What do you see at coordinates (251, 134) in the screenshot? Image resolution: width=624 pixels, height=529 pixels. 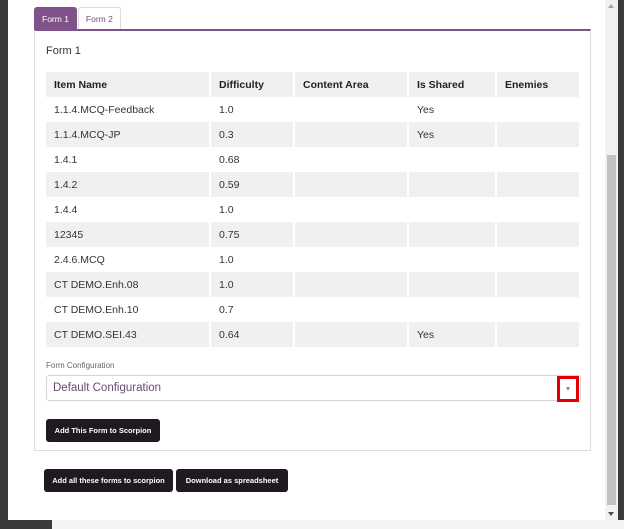 I see `table-cell: 0.3` at bounding box center [251, 134].